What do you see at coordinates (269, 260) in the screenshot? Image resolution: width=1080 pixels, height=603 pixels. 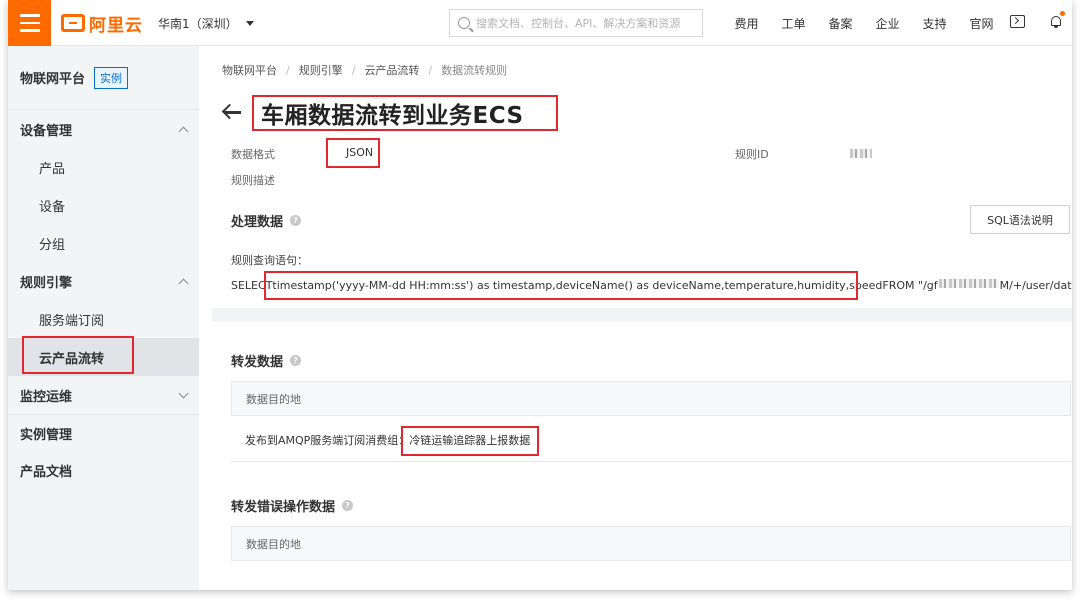 I see `query-label: 规则查询语句：` at bounding box center [269, 260].